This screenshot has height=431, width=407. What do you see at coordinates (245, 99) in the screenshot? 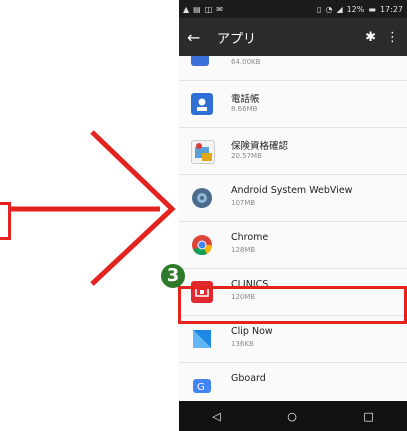
I see `app-name: 電話帳` at bounding box center [245, 99].